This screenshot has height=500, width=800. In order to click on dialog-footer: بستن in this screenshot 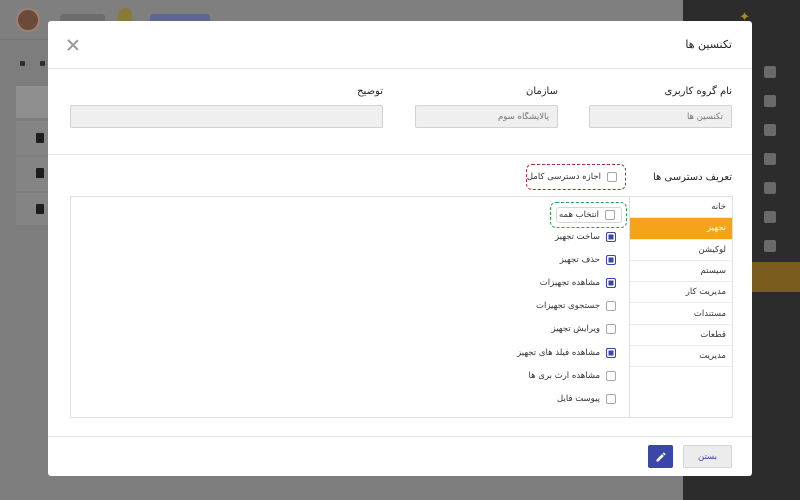, I will do `click(400, 456)`.